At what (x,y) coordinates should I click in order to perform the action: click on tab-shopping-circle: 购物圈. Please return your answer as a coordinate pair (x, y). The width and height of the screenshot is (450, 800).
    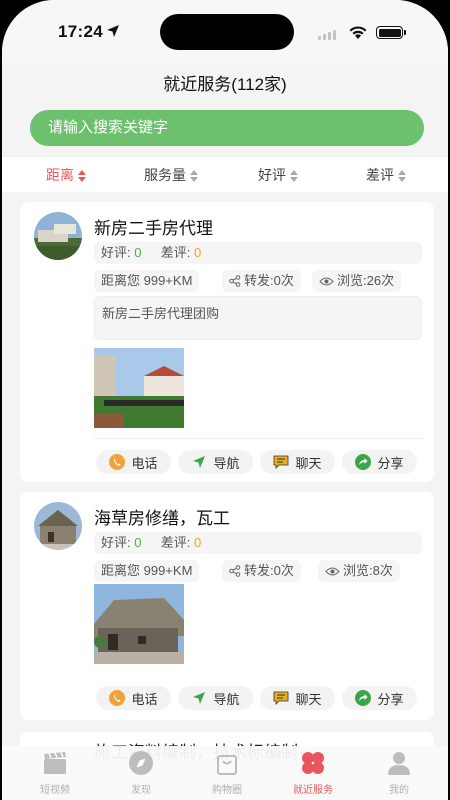
    Looking at the image, I should click on (227, 773).